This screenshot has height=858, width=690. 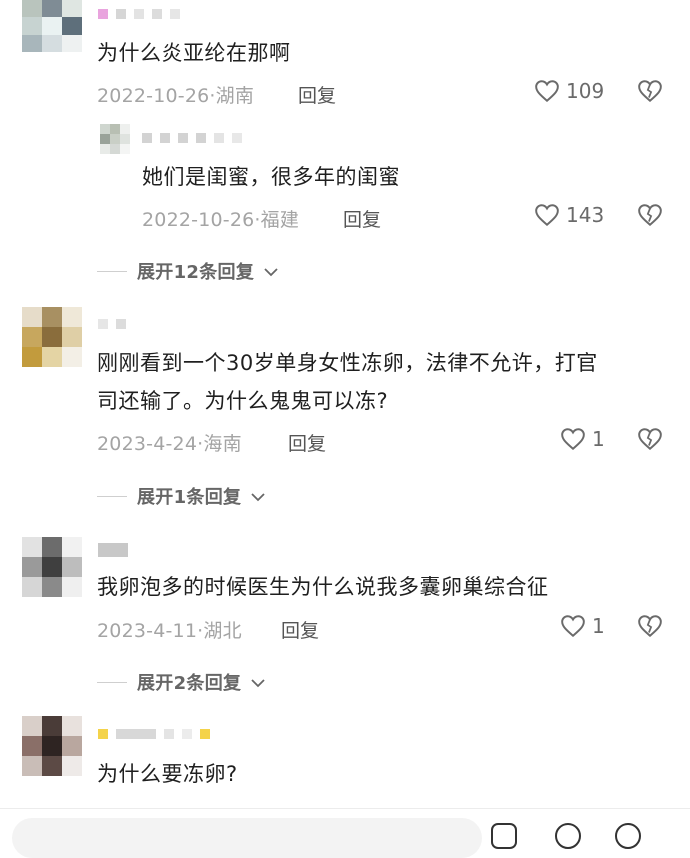 I want to click on comment-text: 刚刚看到一个30岁单身女性冻卵，法律不允许，打官 司还输了。为什么鬼鬼可以冻?, so click(x=347, y=382).